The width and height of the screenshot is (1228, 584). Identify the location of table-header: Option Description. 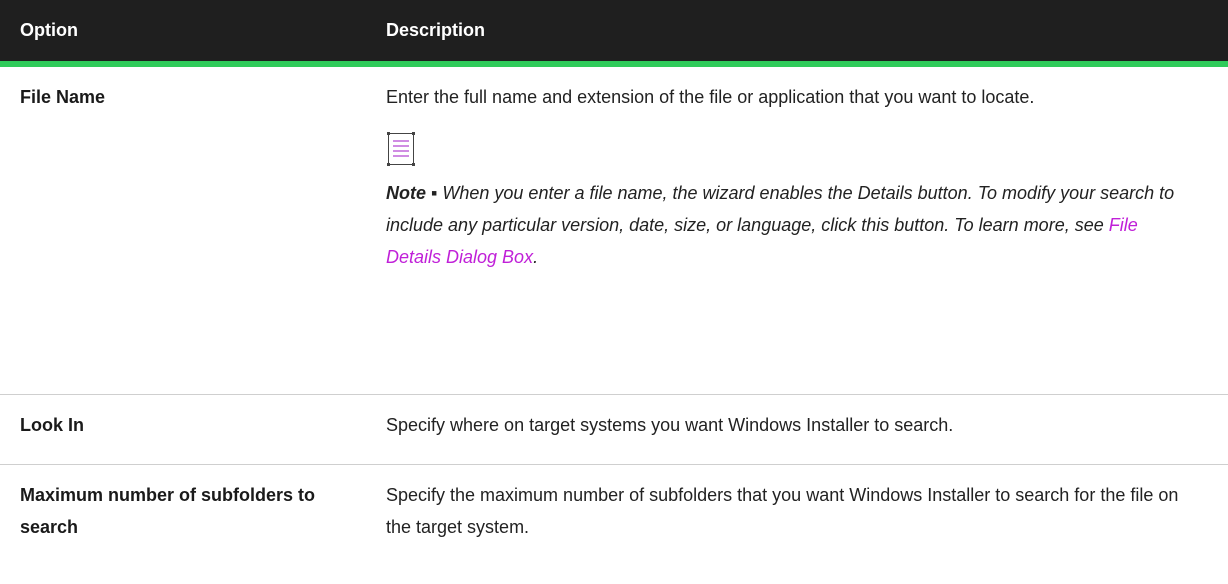
(614, 33).